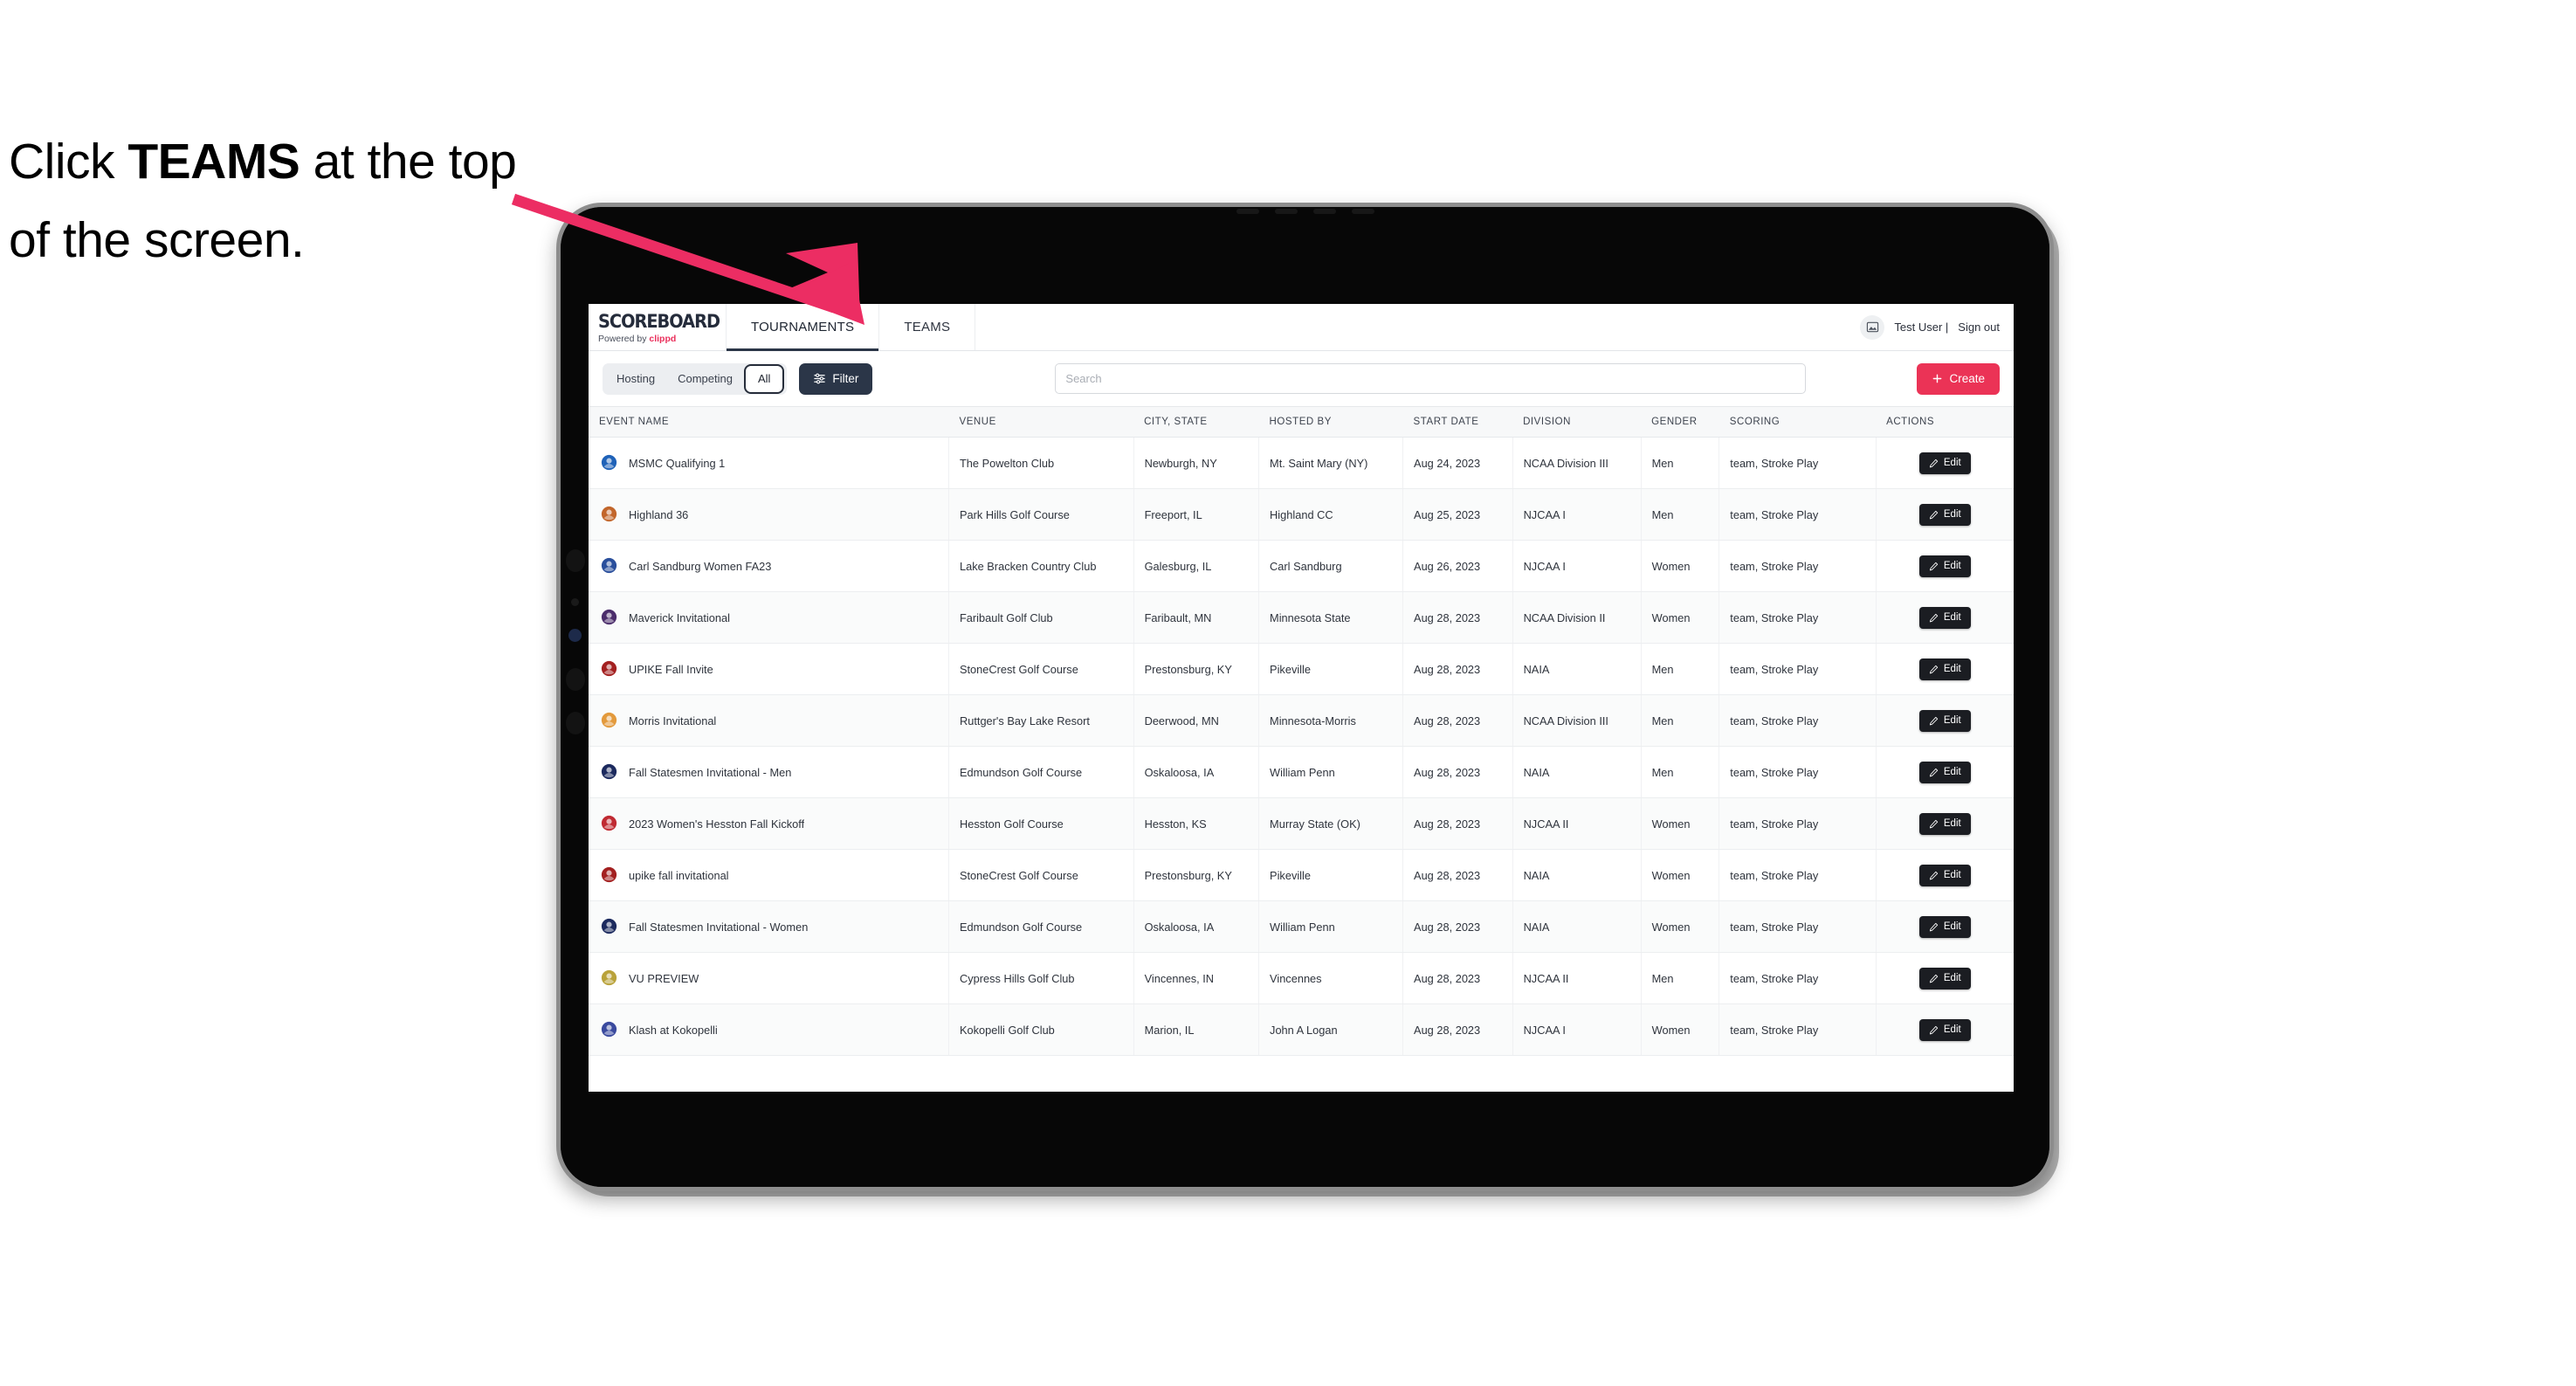 Image resolution: width=2576 pixels, height=1386 pixels. What do you see at coordinates (1041, 978) in the screenshot?
I see `cell-venue: Cypress Hills Golf Club` at bounding box center [1041, 978].